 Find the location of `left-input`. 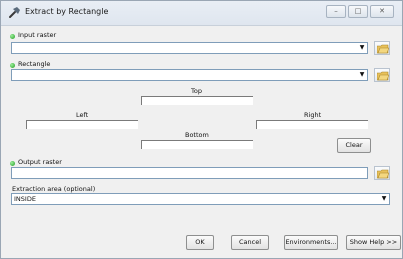

left-input is located at coordinates (82, 124).